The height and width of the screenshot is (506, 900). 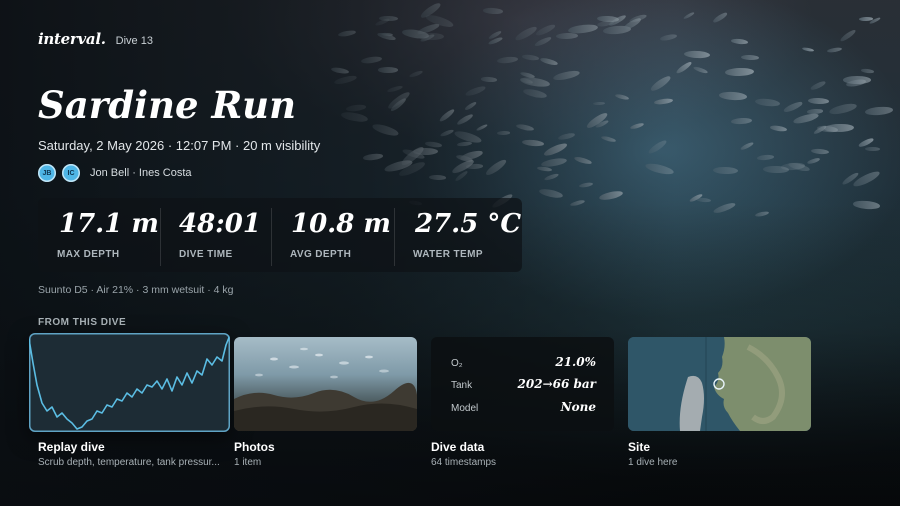 What do you see at coordinates (462, 385) in the screenshot?
I see `data-label: Tank` at bounding box center [462, 385].